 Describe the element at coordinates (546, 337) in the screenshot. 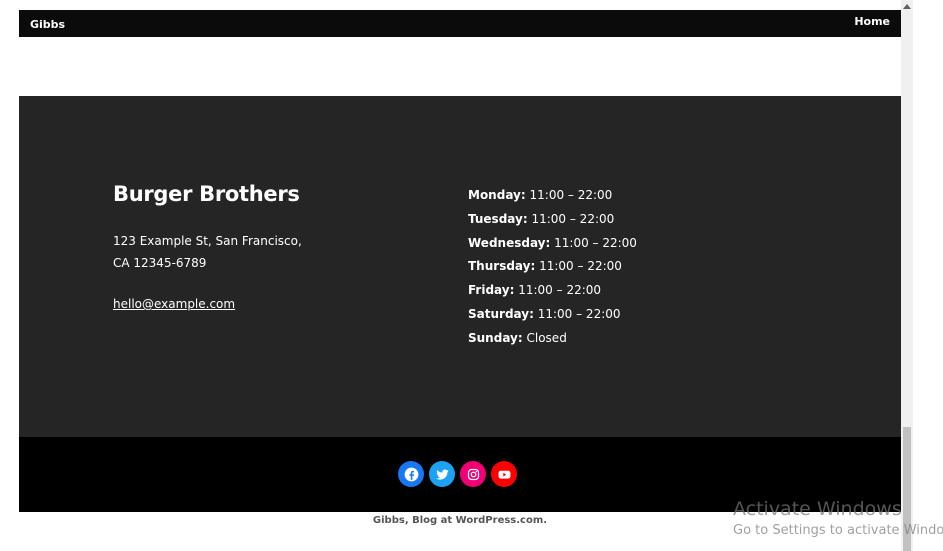

I see `day-time: Closed` at that location.